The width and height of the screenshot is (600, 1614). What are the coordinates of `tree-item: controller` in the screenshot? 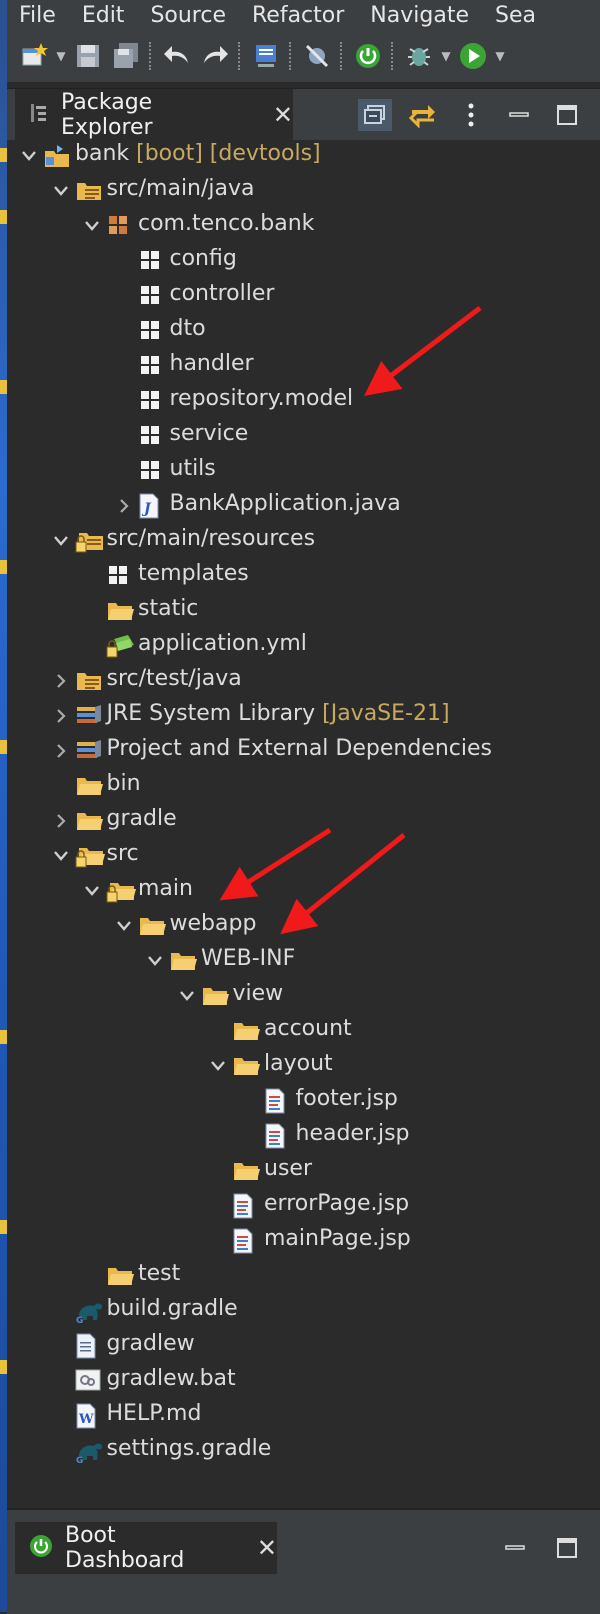 It's located at (303, 295).